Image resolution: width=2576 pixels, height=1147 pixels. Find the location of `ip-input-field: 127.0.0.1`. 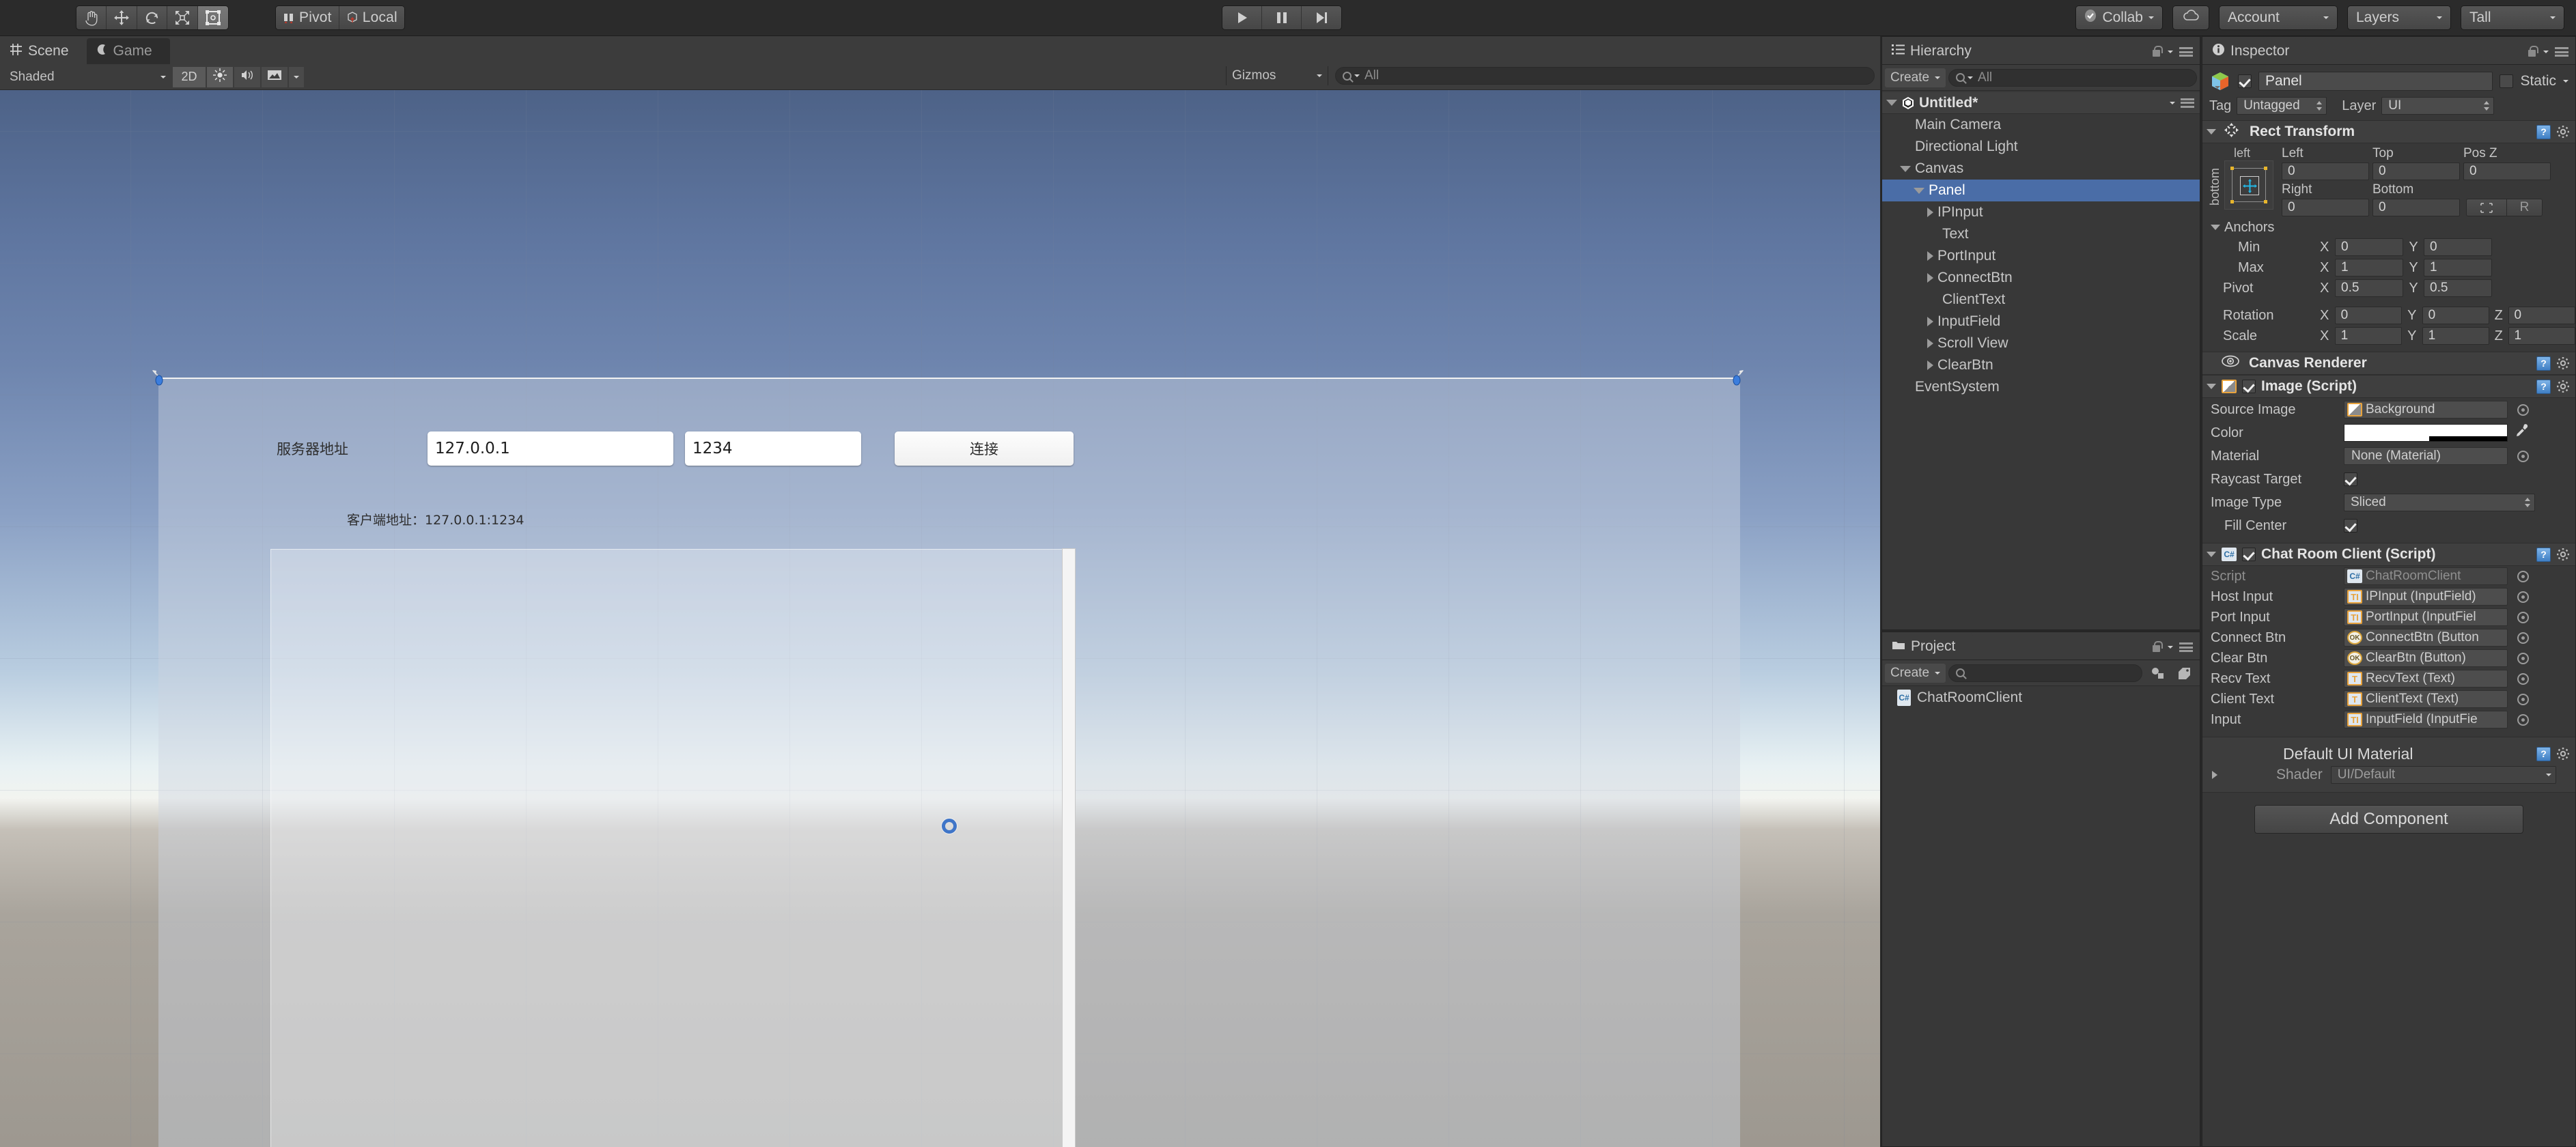

ip-input-field: 127.0.0.1 is located at coordinates (550, 448).